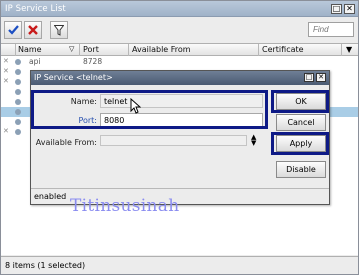 This screenshot has height=275, width=359. What do you see at coordinates (93, 61) in the screenshot?
I see `row-port: 8728` at bounding box center [93, 61].